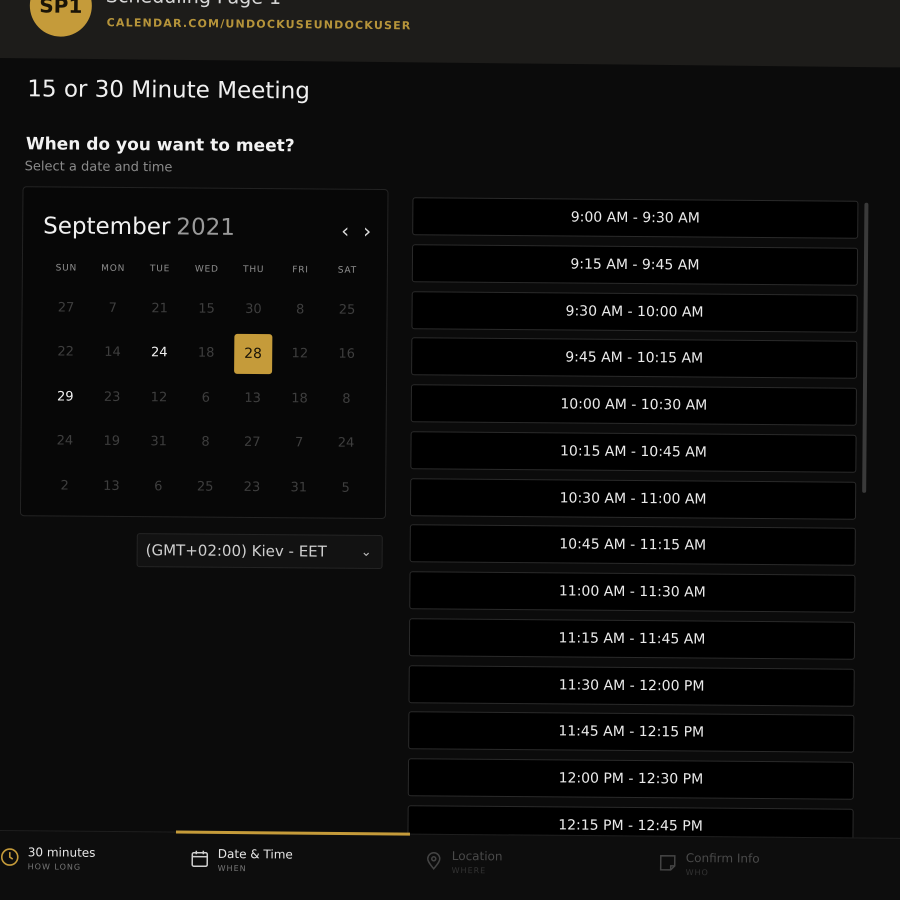 The width and height of the screenshot is (900, 900). I want to click on meeting-title: 15 or 30 Minute Meeting, so click(168, 90).